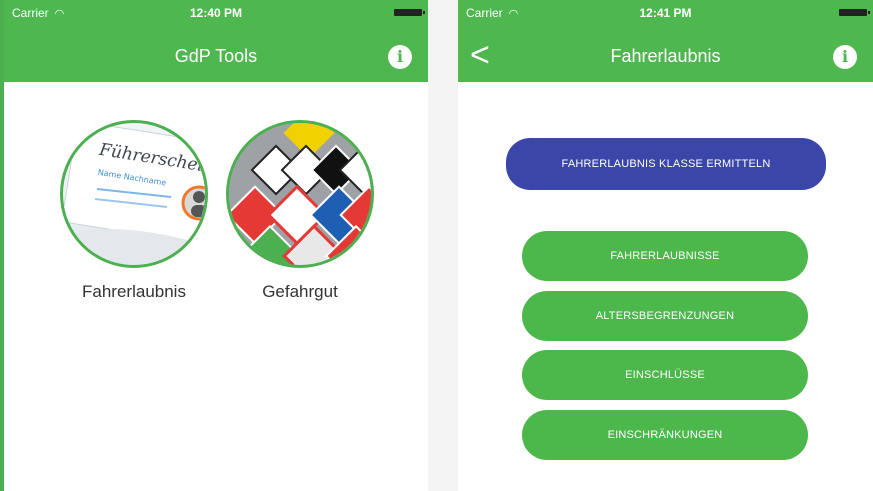 The width and height of the screenshot is (873, 491). I want to click on tile-fahrerlaubnis: Führerschein Name Nachname Fahrerlaubnis, so click(134, 211).